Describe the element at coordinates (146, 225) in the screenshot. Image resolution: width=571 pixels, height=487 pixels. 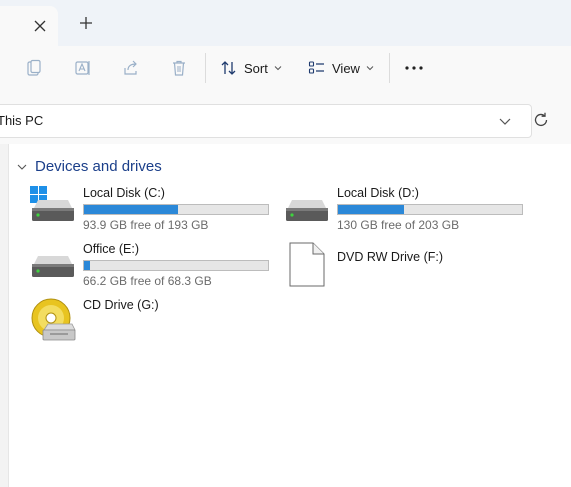
I see `drive-free-space: 93.9 GB free of 193 GB` at that location.